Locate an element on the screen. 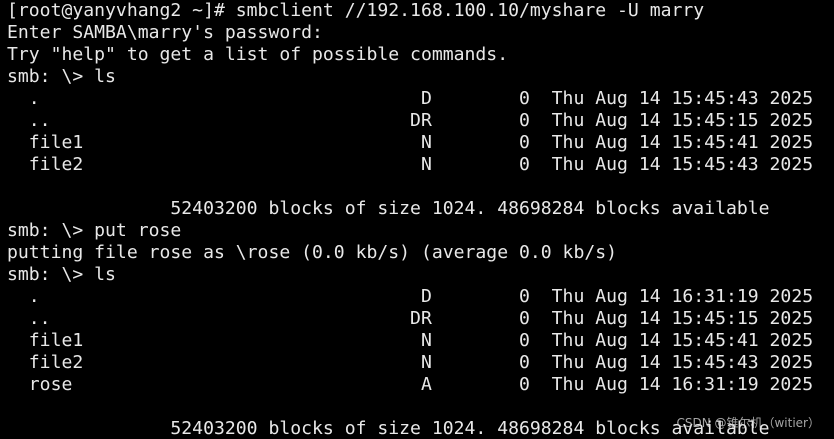  terminal-line-listing: rose A 0 Thu Aug 14 16:31:19 2025 is located at coordinates (410, 384).